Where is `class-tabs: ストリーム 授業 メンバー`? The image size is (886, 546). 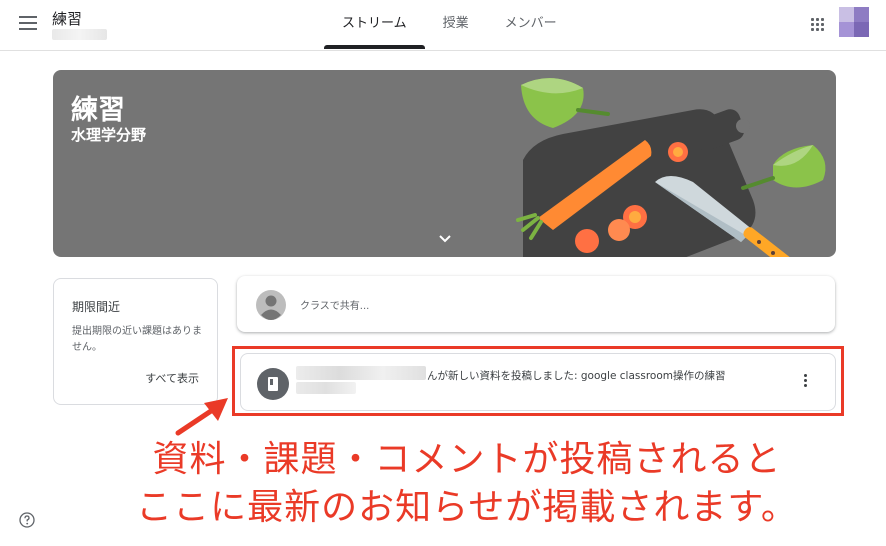
class-tabs: ストリーム 授業 メンバー is located at coordinates (449, 25).